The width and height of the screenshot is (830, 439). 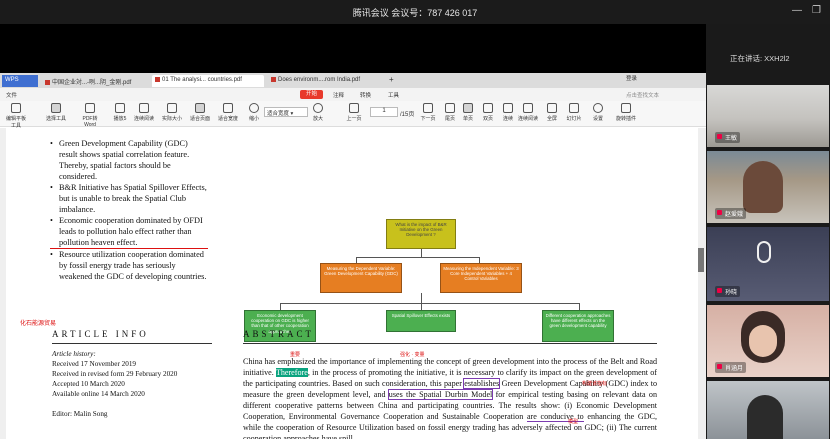 What do you see at coordinates (200, 108) in the screenshot?
I see `fit-page-icon` at bounding box center [200, 108].